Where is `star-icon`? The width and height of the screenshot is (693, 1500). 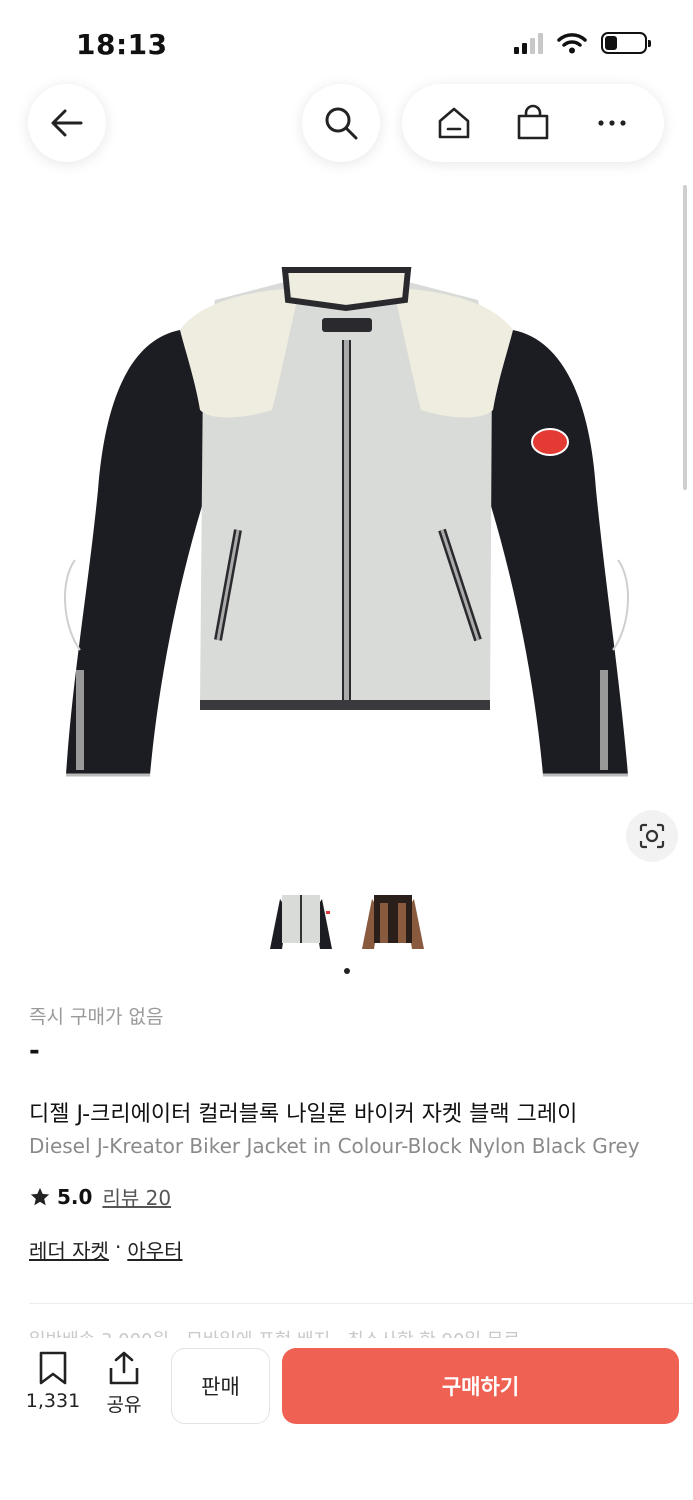 star-icon is located at coordinates (40, 1196).